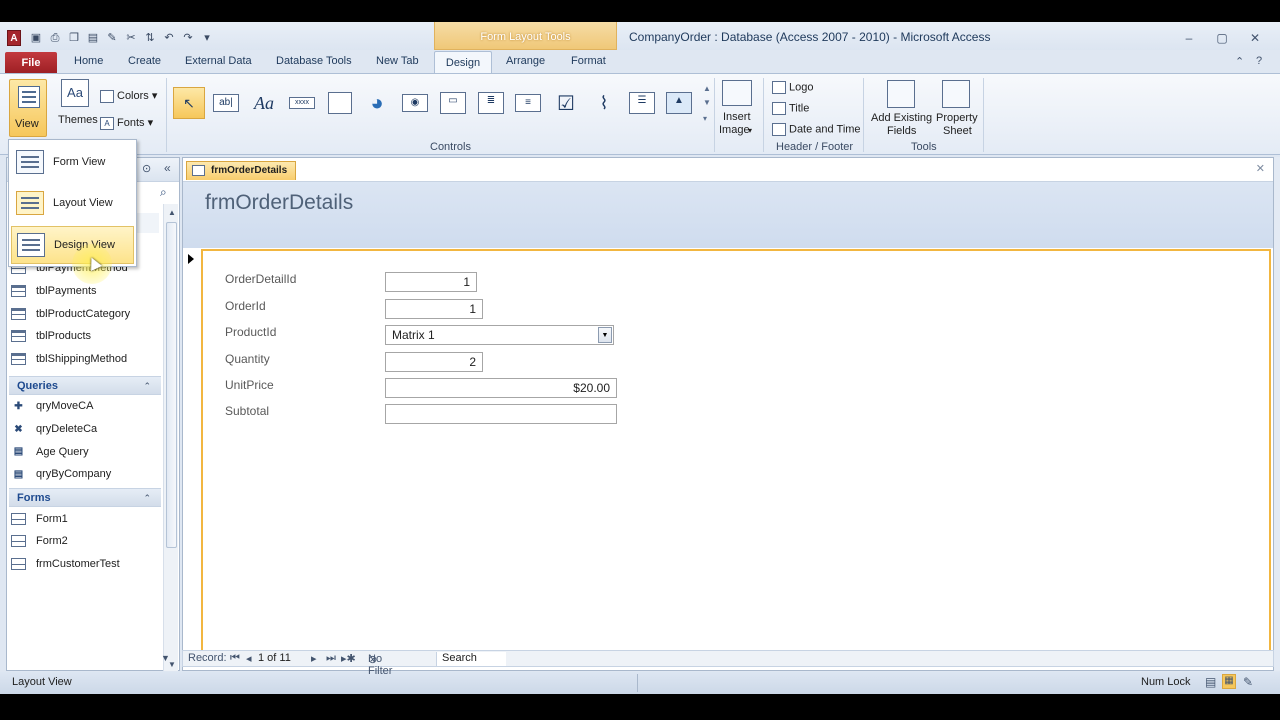  I want to click on tab-file: File, so click(31, 63).